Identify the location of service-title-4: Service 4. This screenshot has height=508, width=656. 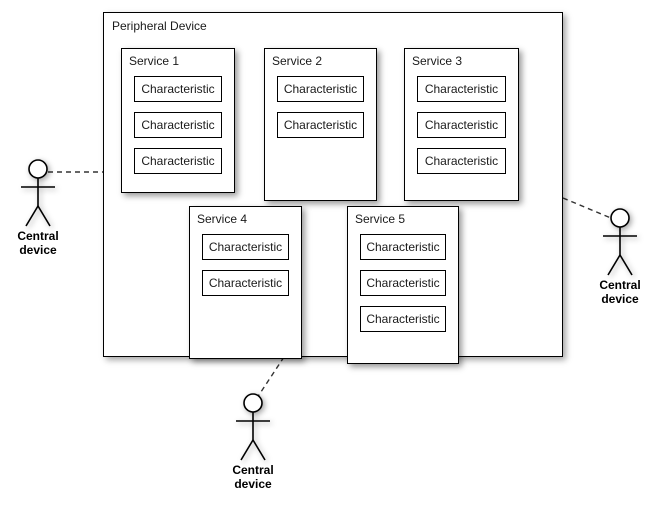
(222, 219).